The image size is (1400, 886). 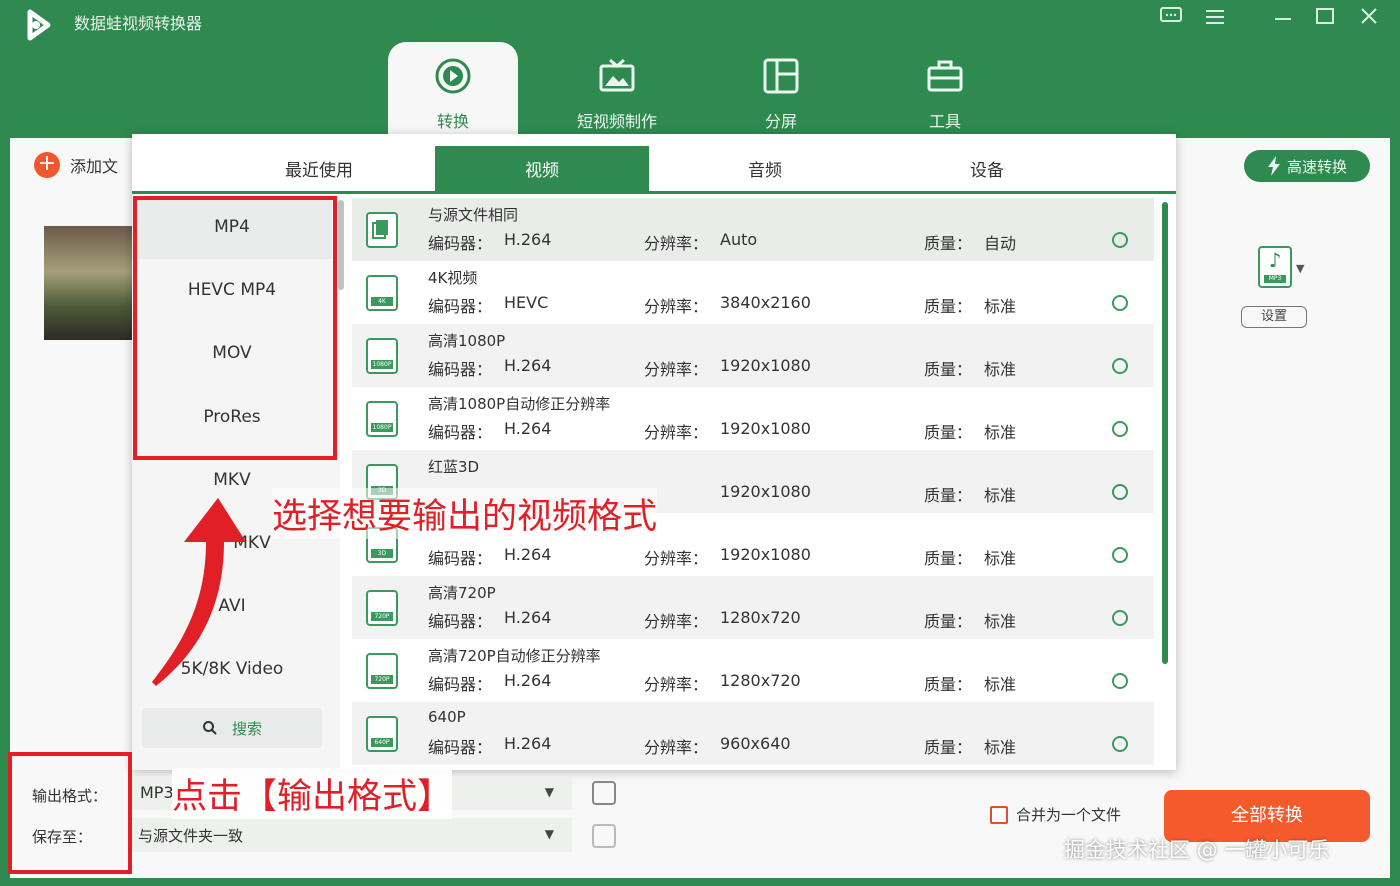 What do you see at coordinates (138, 23) in the screenshot?
I see `app-title: 数据蛙视频转换器` at bounding box center [138, 23].